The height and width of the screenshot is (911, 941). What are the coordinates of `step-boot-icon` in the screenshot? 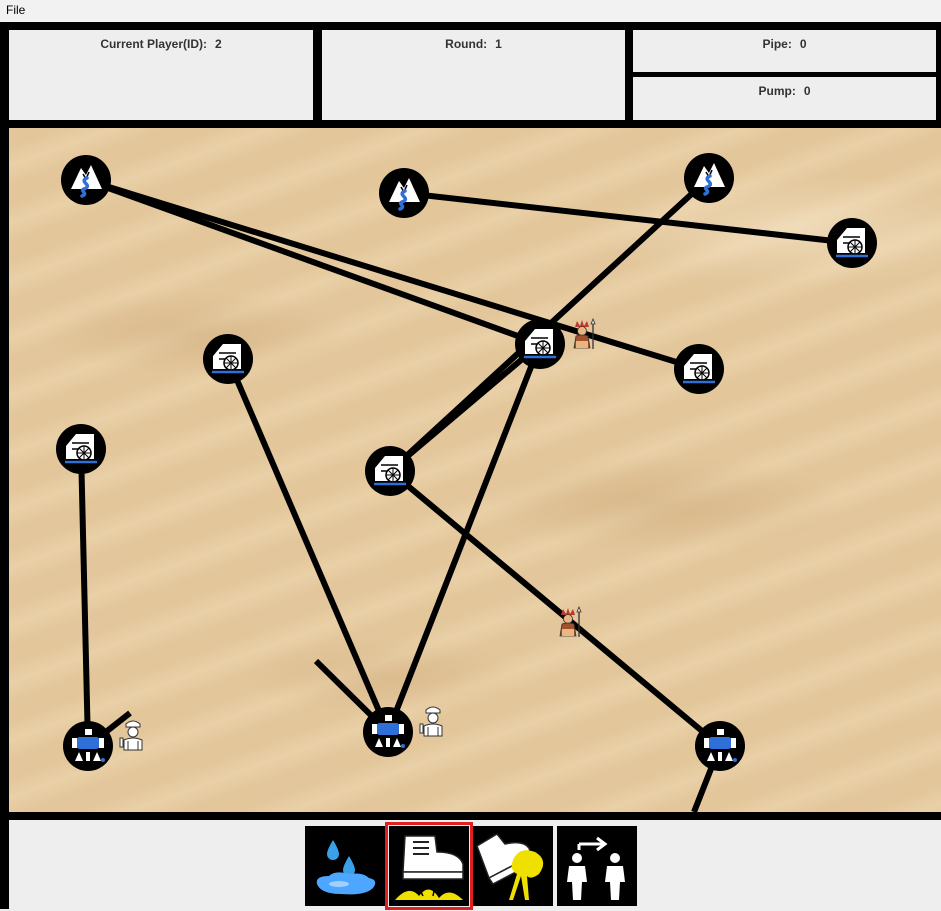 It's located at (429, 867).